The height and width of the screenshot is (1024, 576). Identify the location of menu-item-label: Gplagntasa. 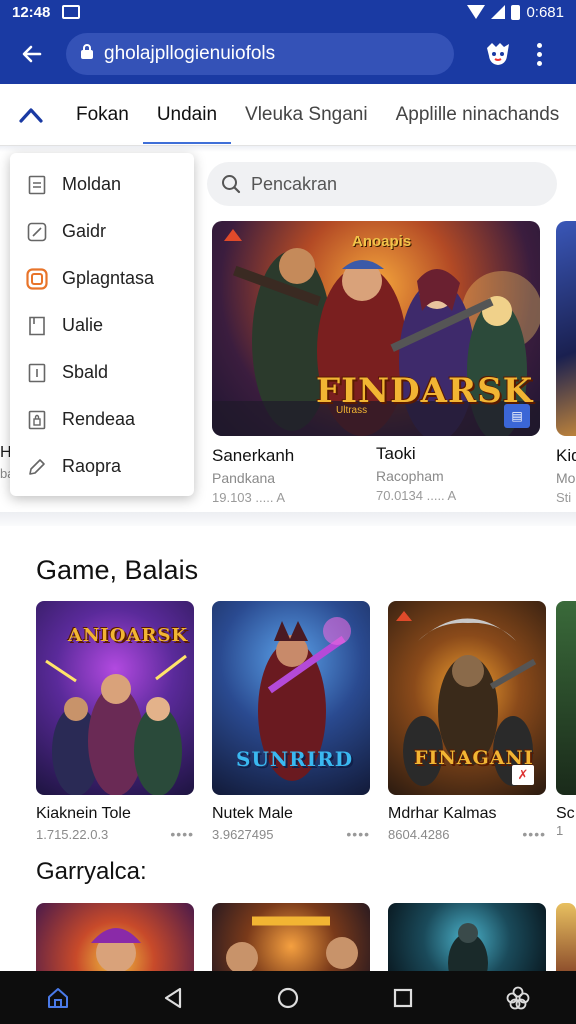
(108, 278).